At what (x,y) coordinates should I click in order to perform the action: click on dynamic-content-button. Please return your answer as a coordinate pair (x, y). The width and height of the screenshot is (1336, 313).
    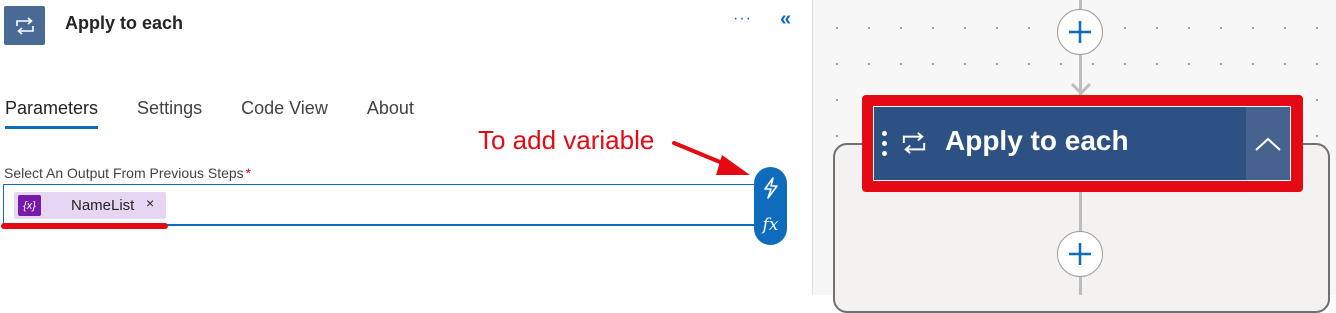
    Looking at the image, I should click on (770, 188).